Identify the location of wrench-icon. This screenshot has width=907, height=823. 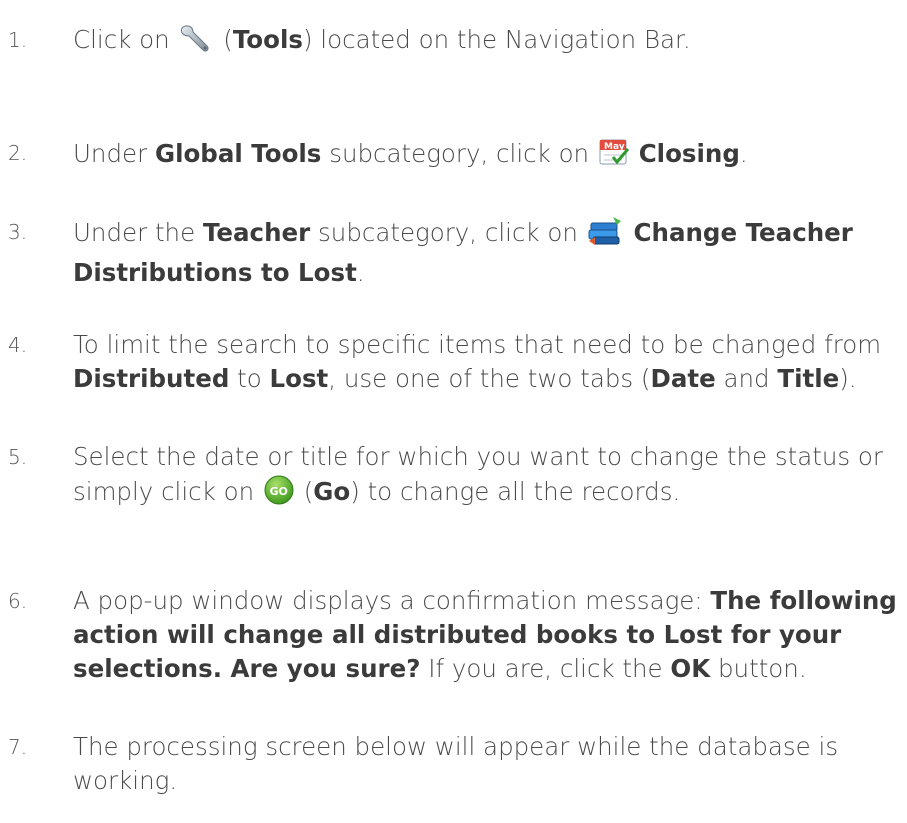
(196, 43).